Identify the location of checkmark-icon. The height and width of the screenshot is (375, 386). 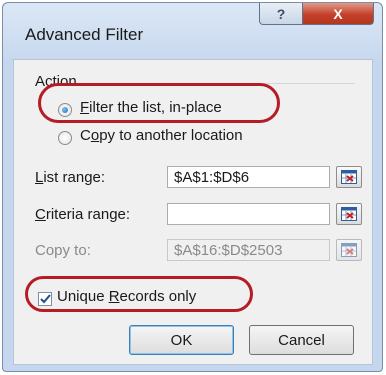
(45, 299).